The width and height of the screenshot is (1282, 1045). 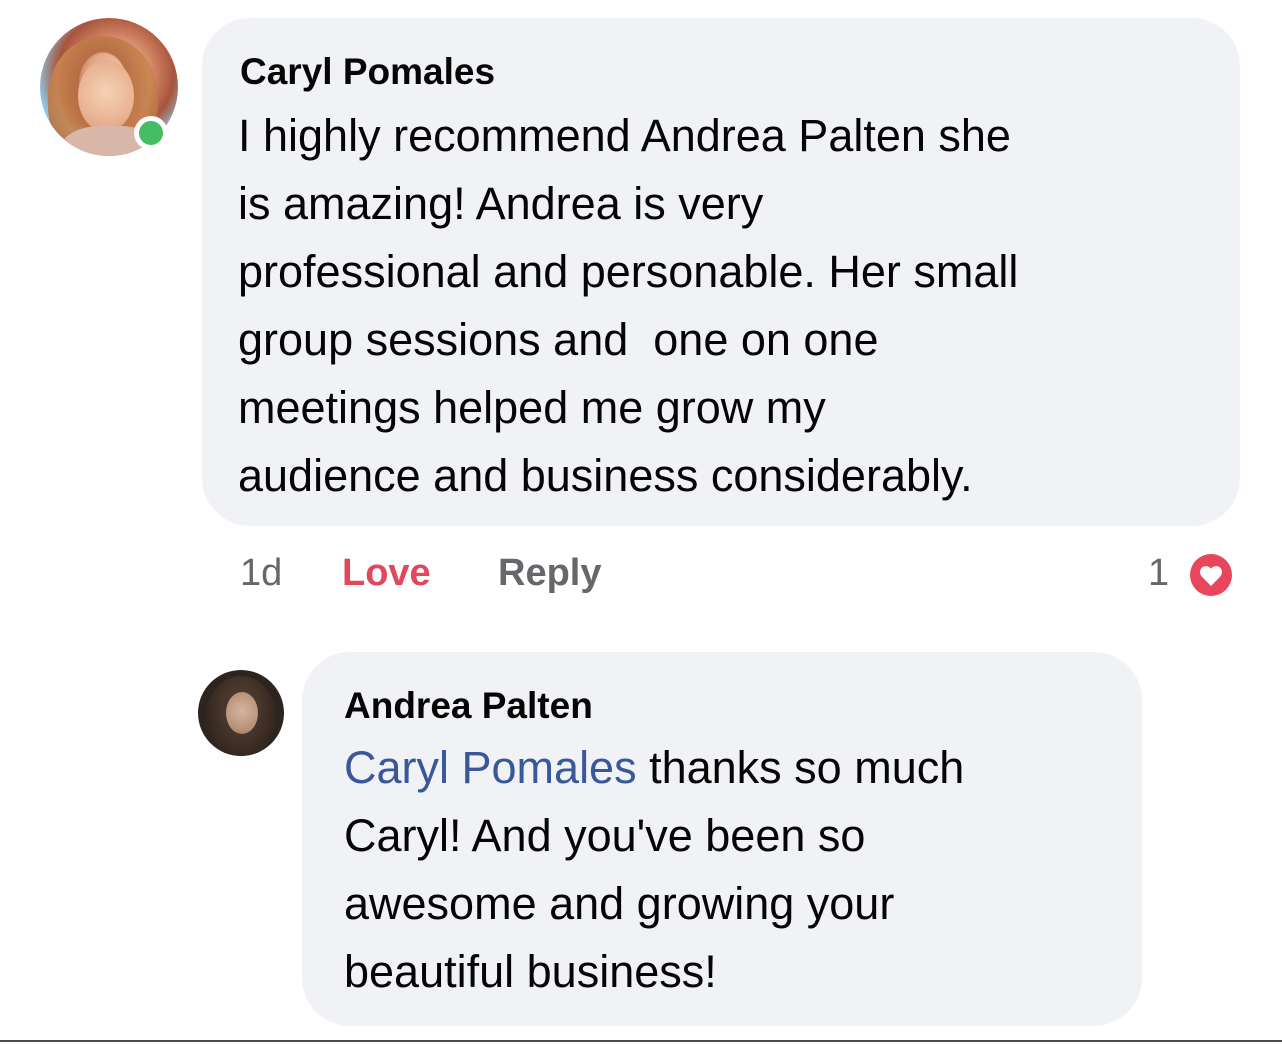 I want to click on comment-line: meetings helped me grow my, so click(x=532, y=407).